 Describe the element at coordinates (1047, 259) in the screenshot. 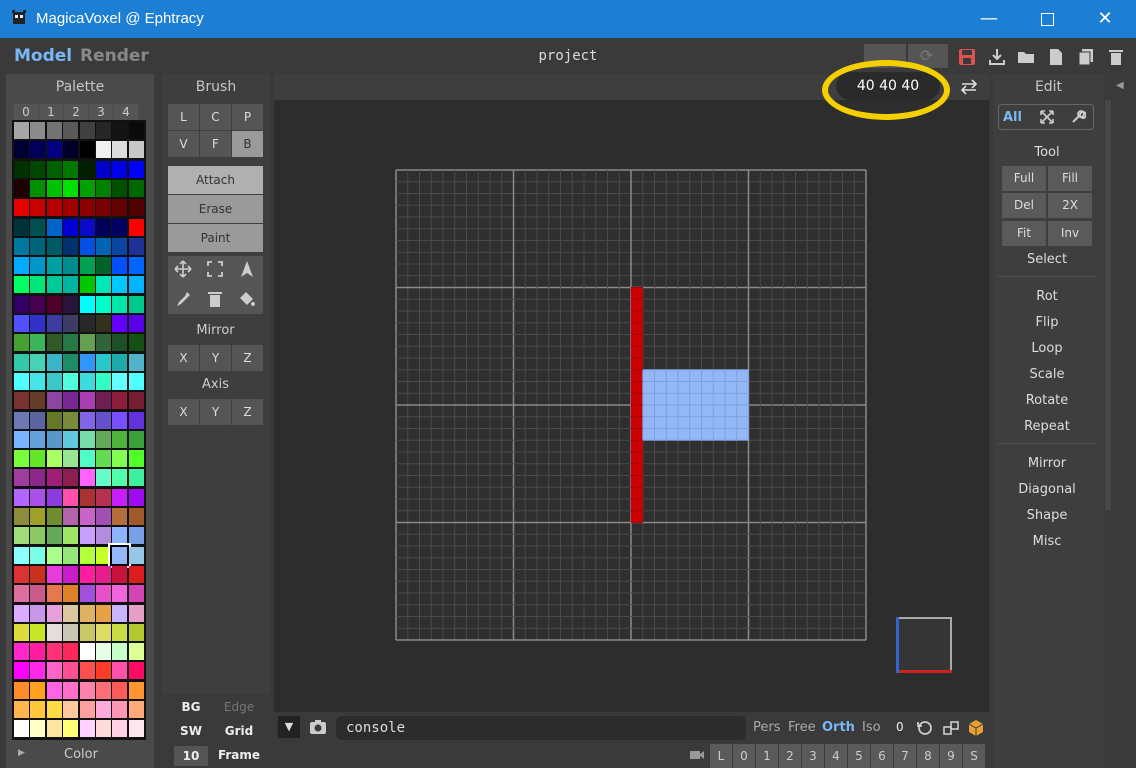

I see `select-button: Select` at that location.